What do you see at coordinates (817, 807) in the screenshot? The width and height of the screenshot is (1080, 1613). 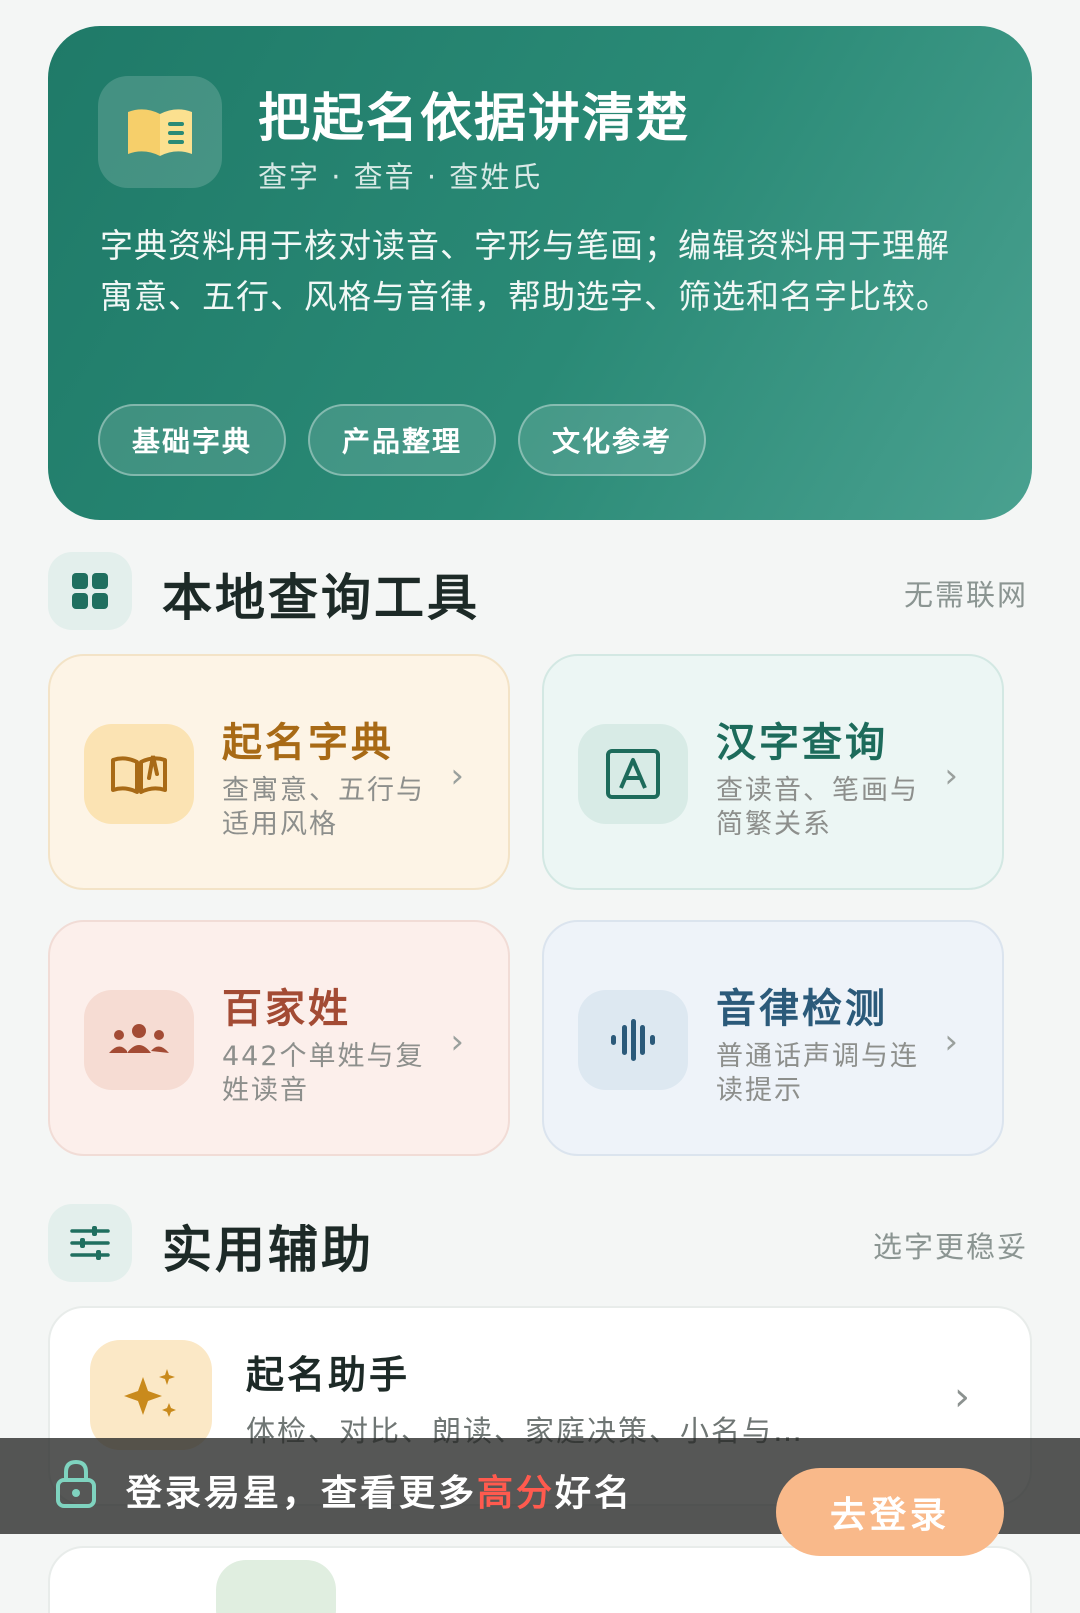 I see `tool-description: 查读音、笔画与简繁关系` at bounding box center [817, 807].